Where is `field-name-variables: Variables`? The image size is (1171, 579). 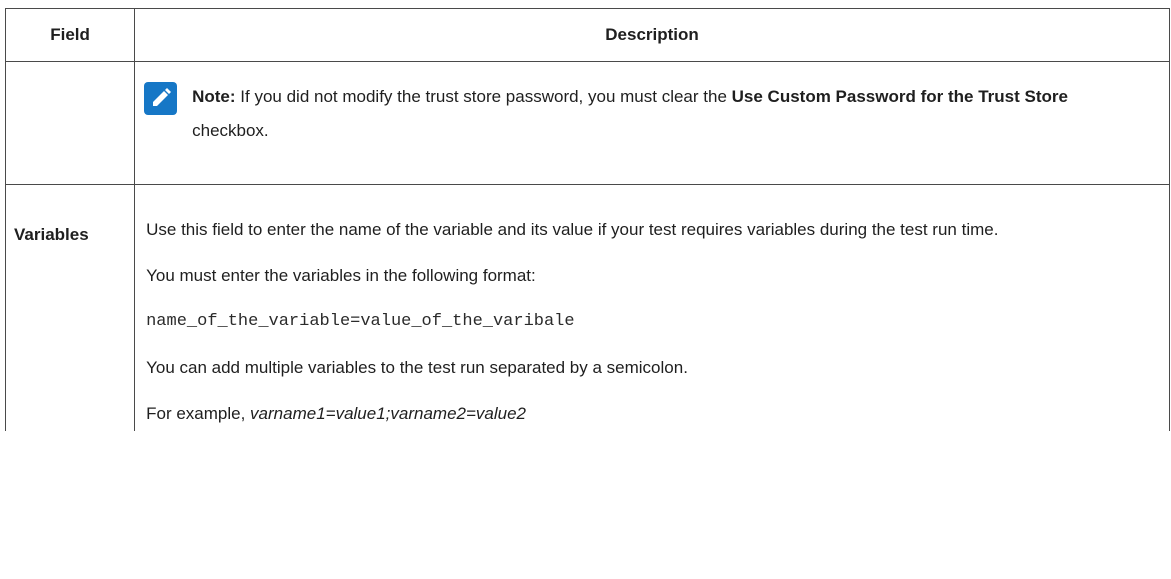
field-name-variables: Variables is located at coordinates (51, 234).